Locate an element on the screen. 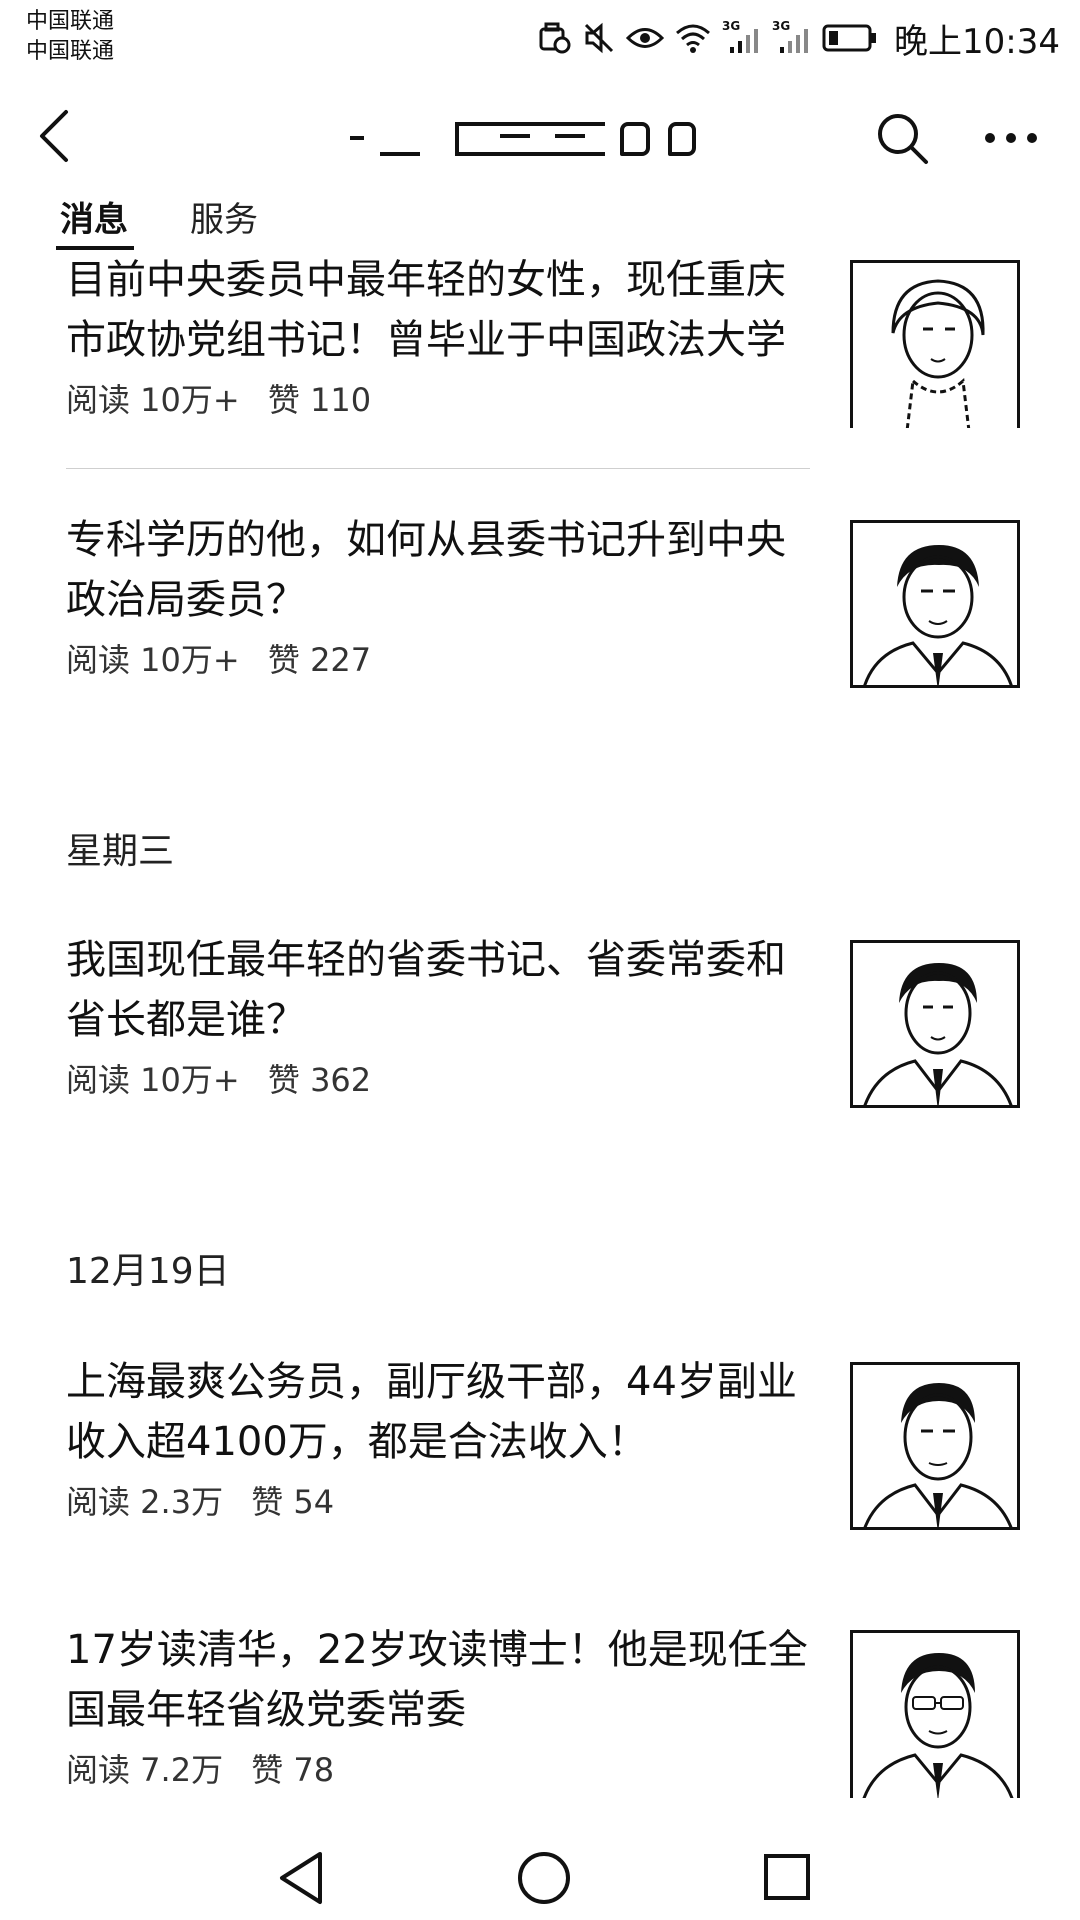  article-meta: 阅读 10万+ 赞 110 is located at coordinates (218, 400).